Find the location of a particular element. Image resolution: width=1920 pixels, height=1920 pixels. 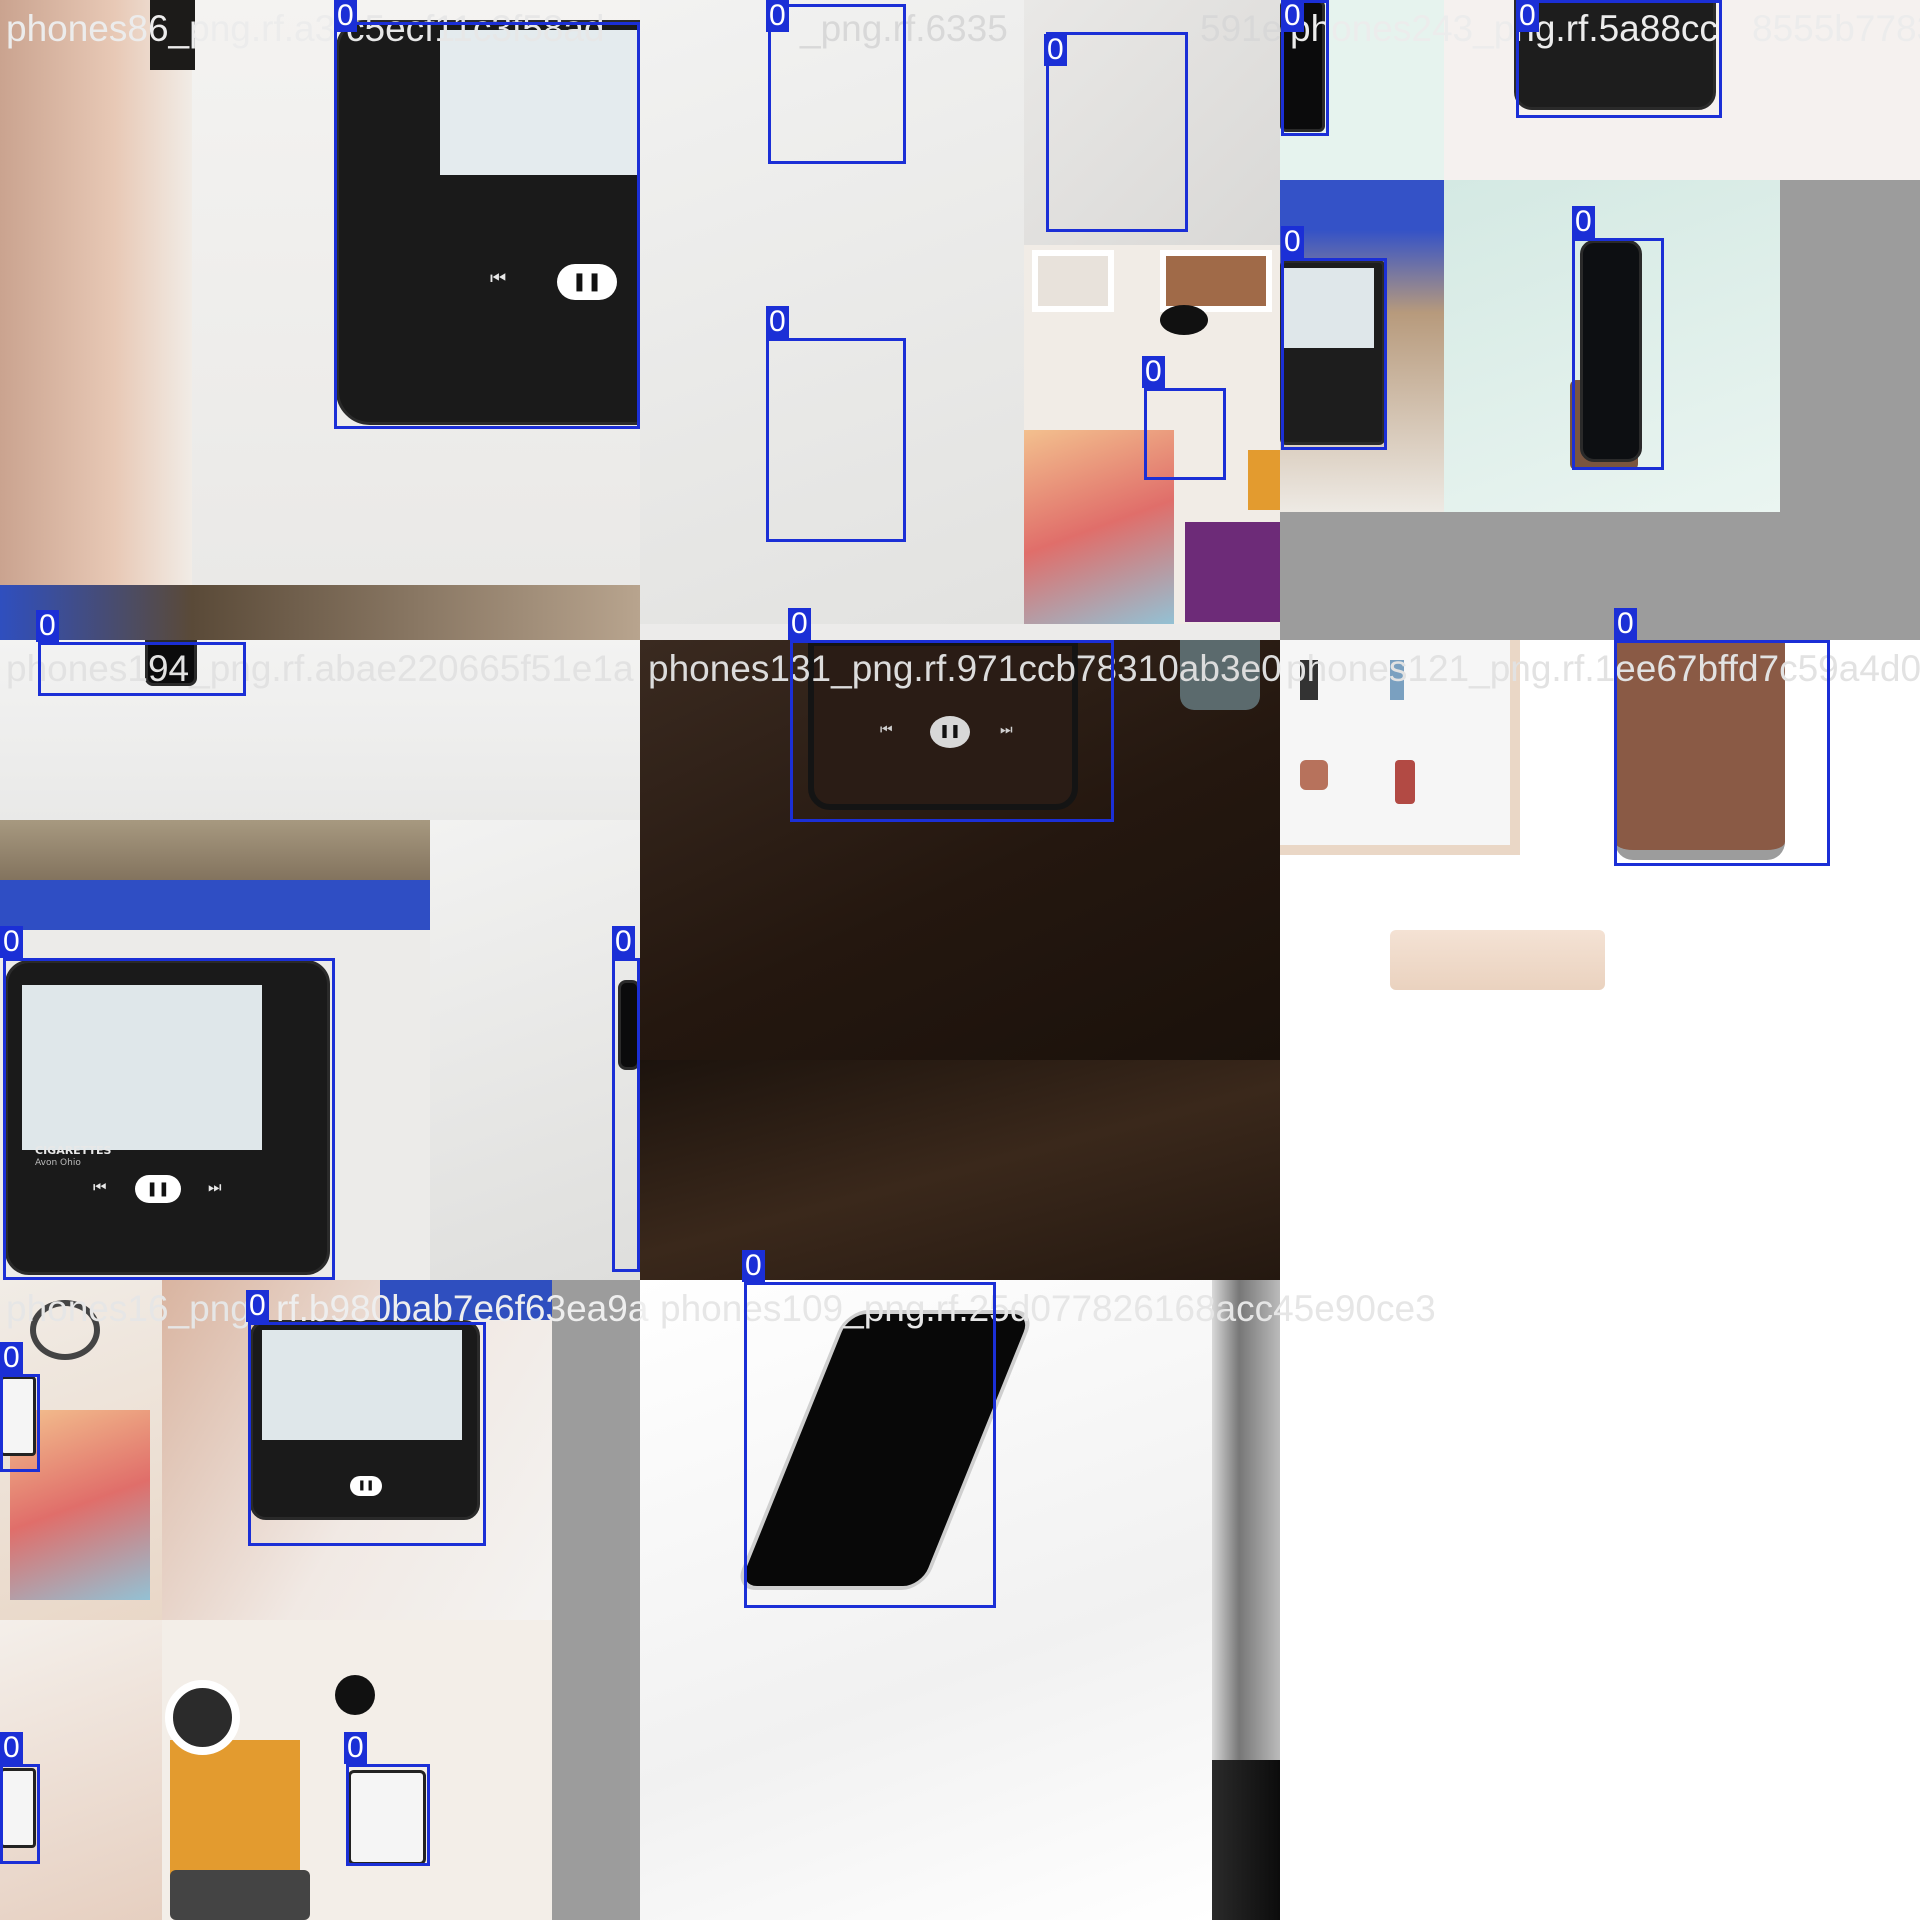

usb-hub is located at coordinates (1497, 960).